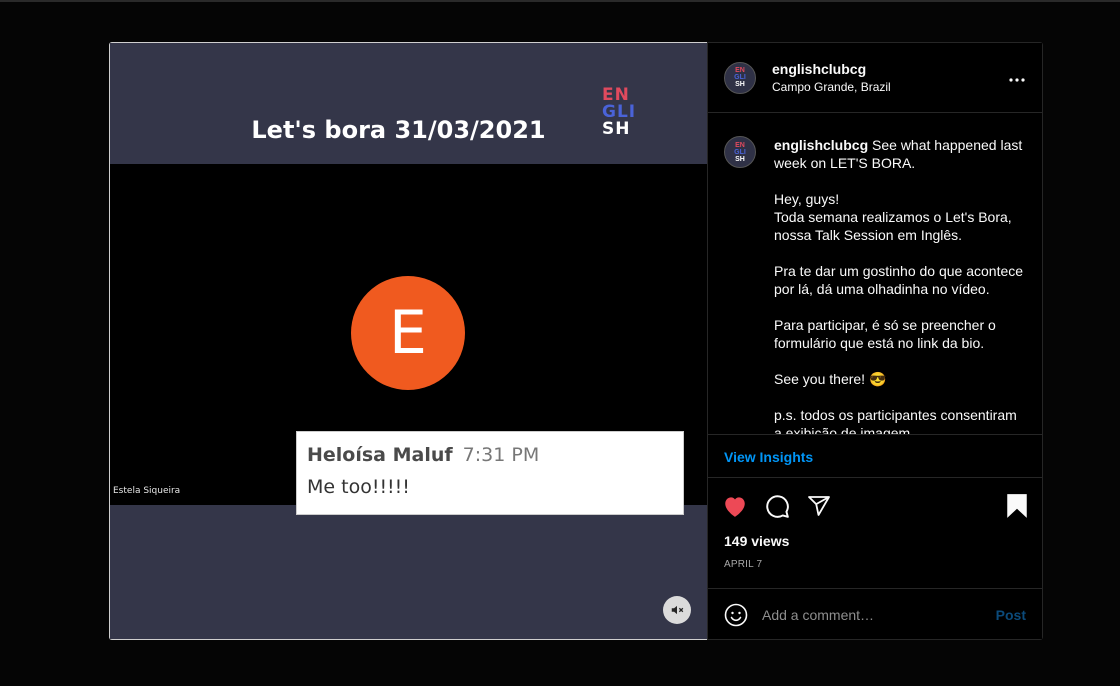  What do you see at coordinates (890, 69) in the screenshot?
I see `profile-username: englishclubcg` at bounding box center [890, 69].